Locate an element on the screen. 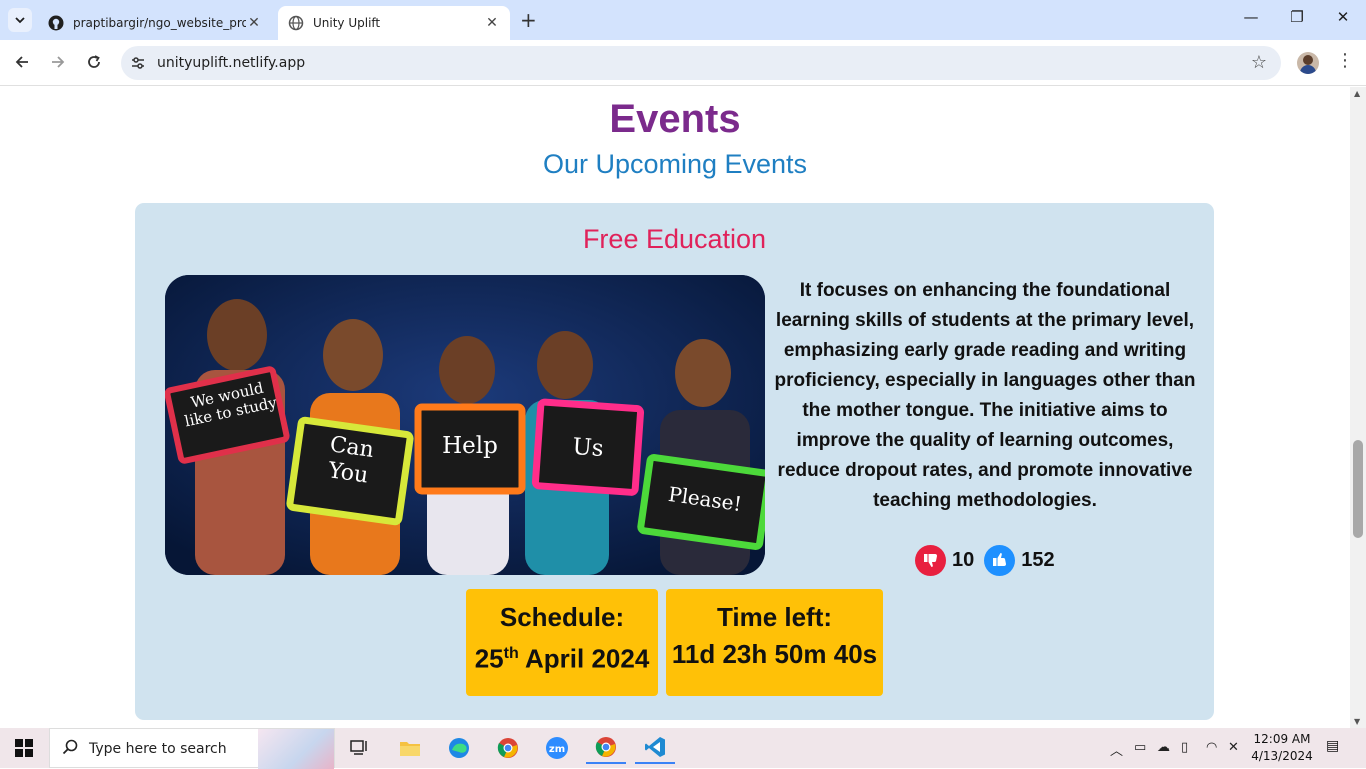 The width and height of the screenshot is (1366, 769). reaction-bar: 10 152 is located at coordinates (985, 560).